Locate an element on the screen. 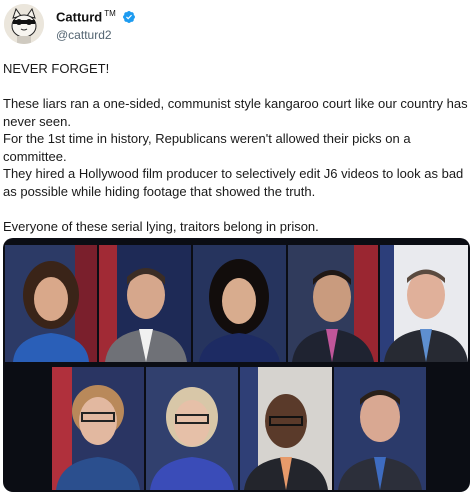 Image resolution: width=475 pixels, height=500 pixels. display-name: Catturd TM is located at coordinates (86, 16).